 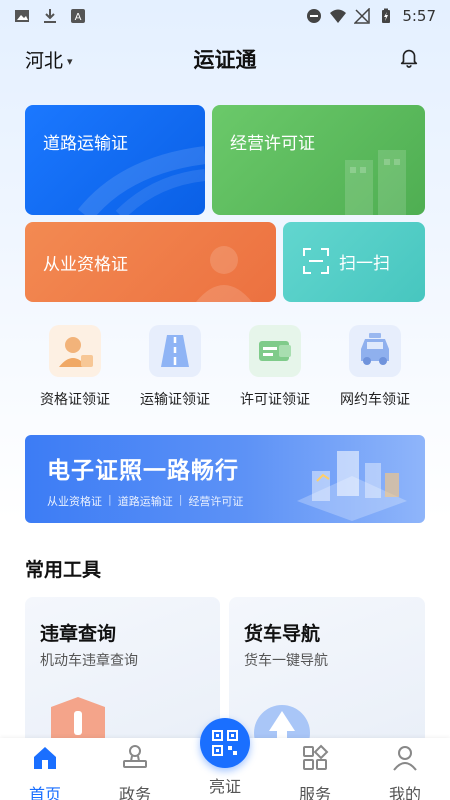 What do you see at coordinates (338, 16) in the screenshot?
I see `wifi-icon` at bounding box center [338, 16].